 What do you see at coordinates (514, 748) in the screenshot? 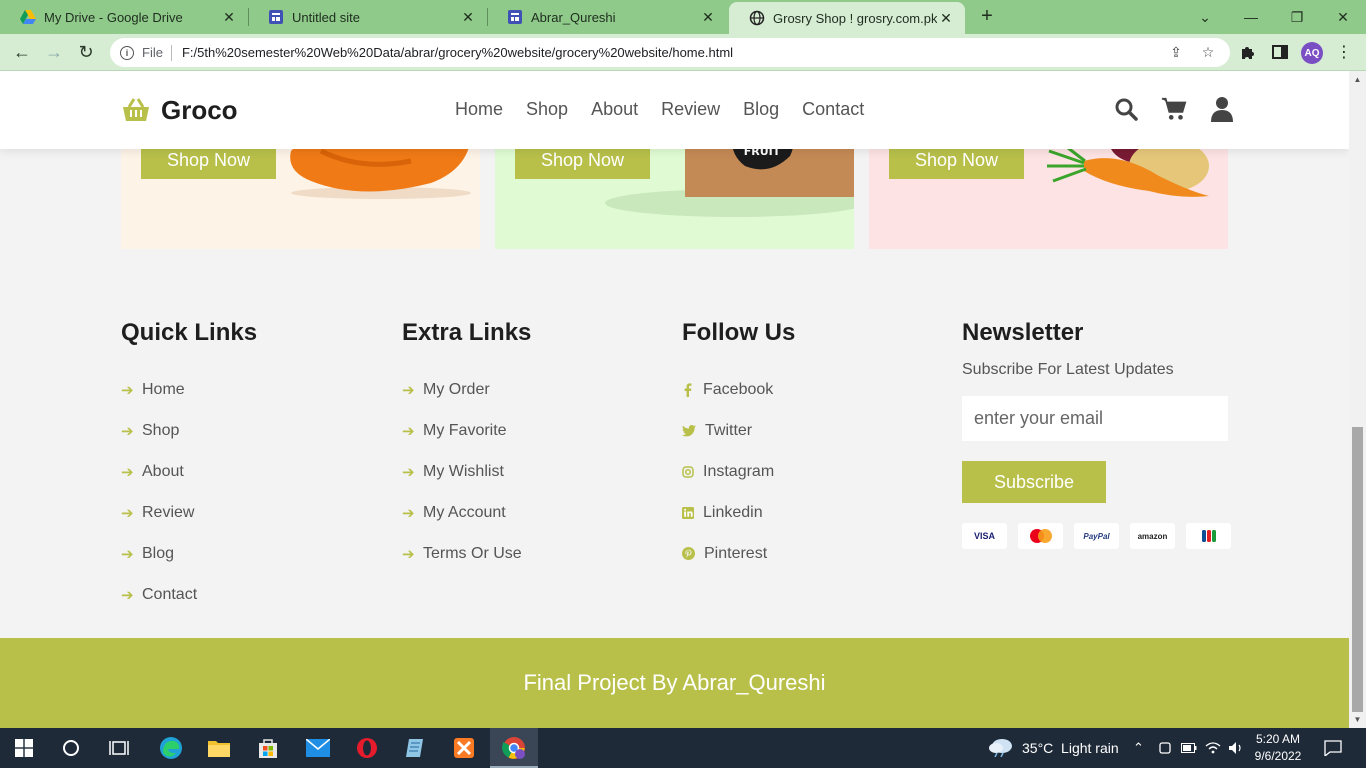
I see `chrome-icon` at bounding box center [514, 748].